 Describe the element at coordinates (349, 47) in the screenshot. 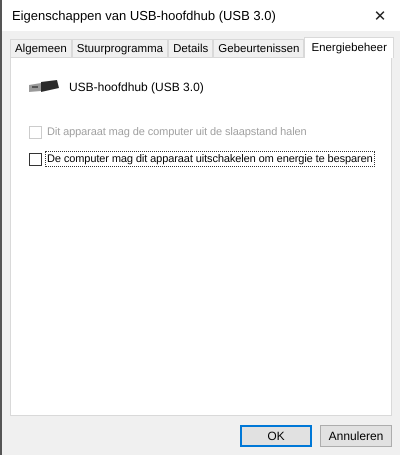

I see `tab: Energiebeheer` at that location.